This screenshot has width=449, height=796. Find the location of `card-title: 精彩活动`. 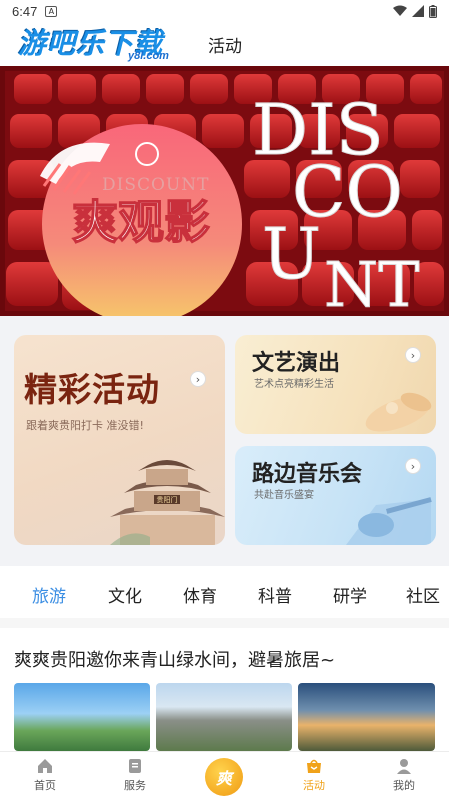

card-title: 精彩活动 is located at coordinates (92, 389).